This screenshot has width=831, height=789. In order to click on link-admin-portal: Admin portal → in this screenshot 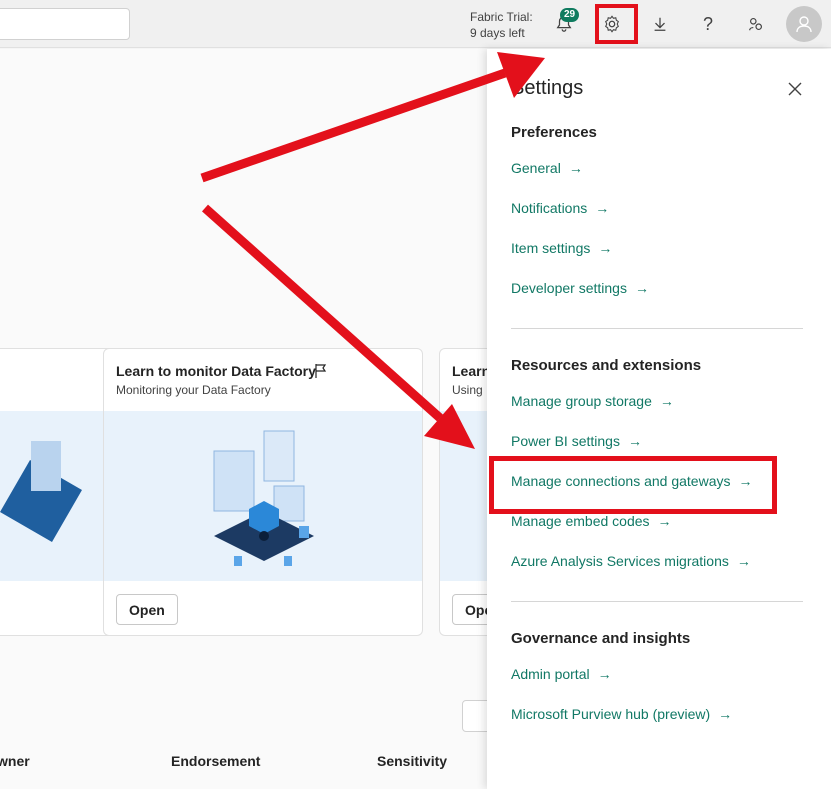, I will do `click(561, 674)`.